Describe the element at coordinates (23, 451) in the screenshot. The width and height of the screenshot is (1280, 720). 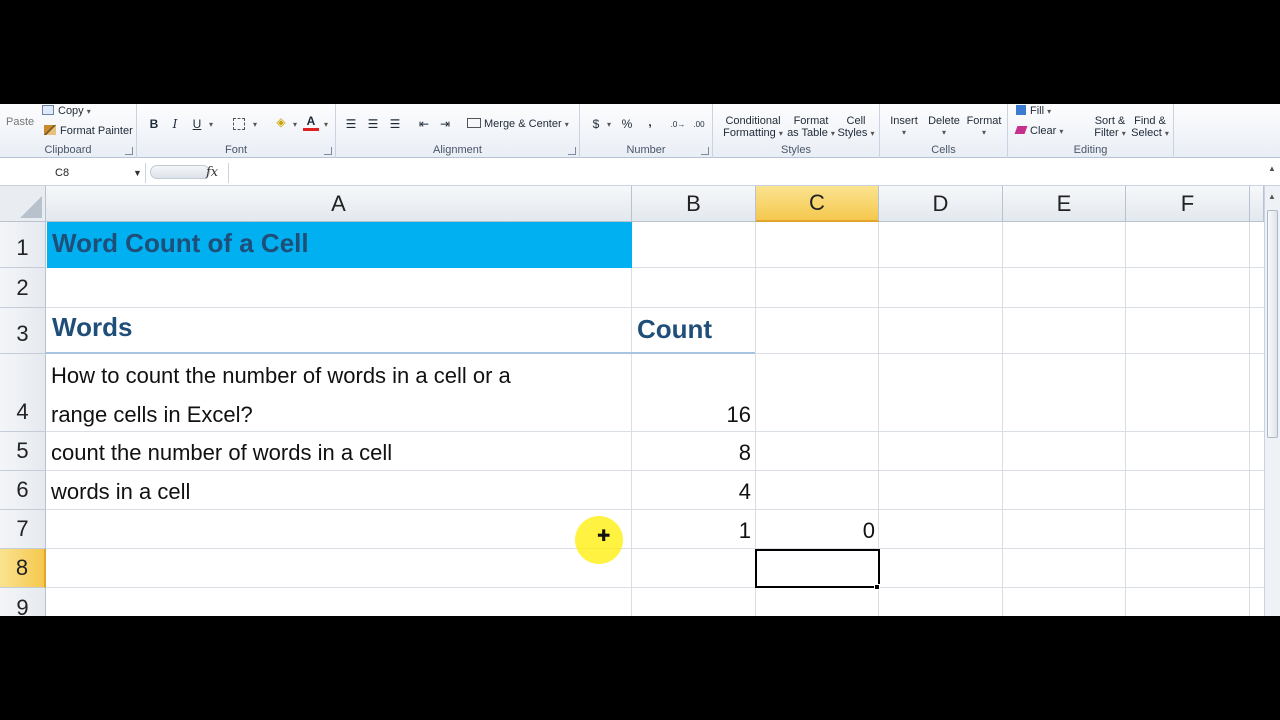
I see `row-header-5: 5` at that location.